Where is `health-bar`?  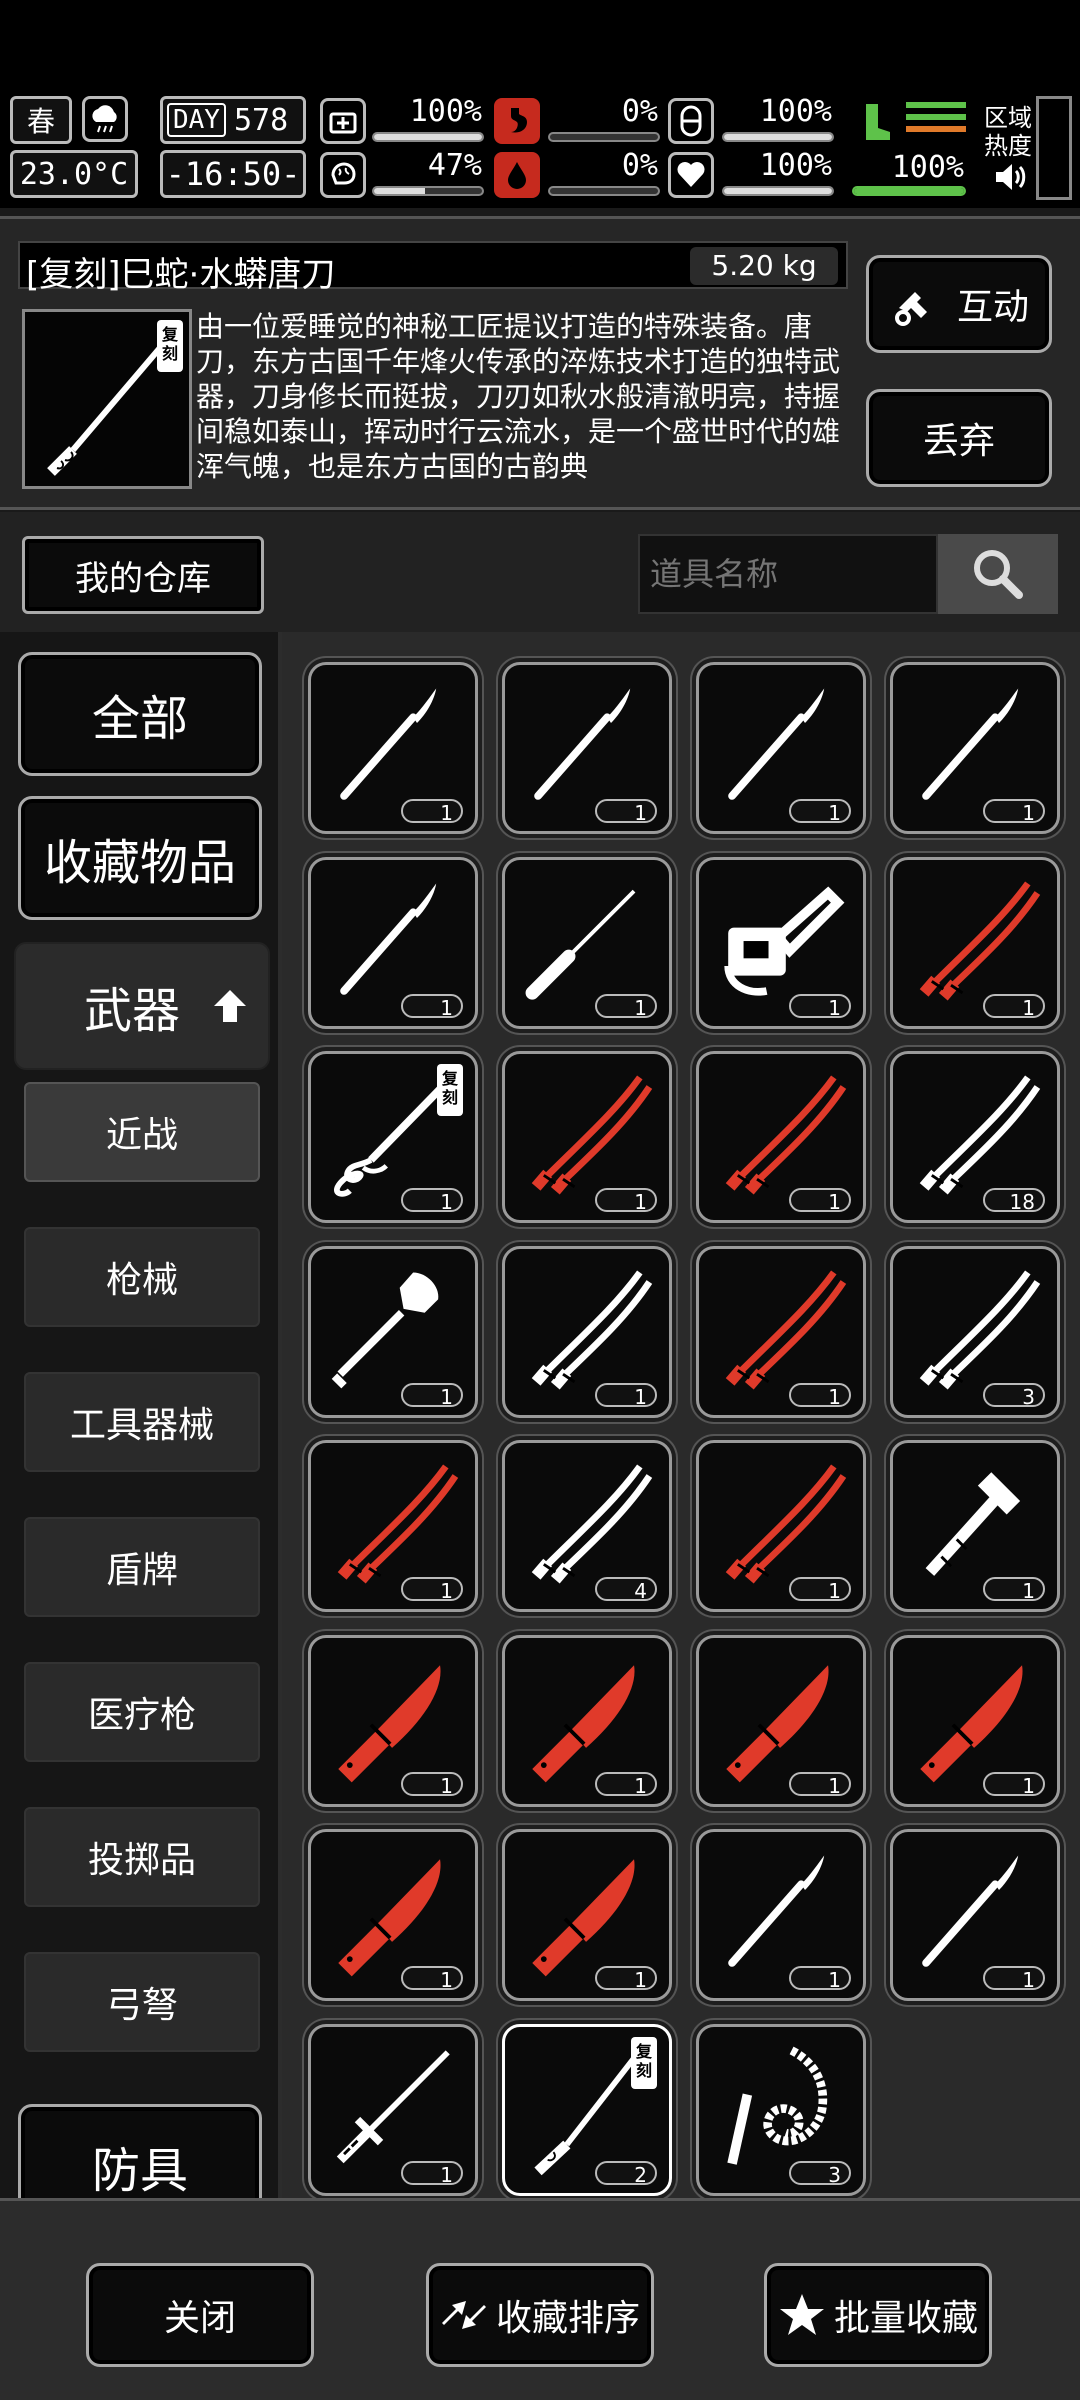
health-bar is located at coordinates (428, 137).